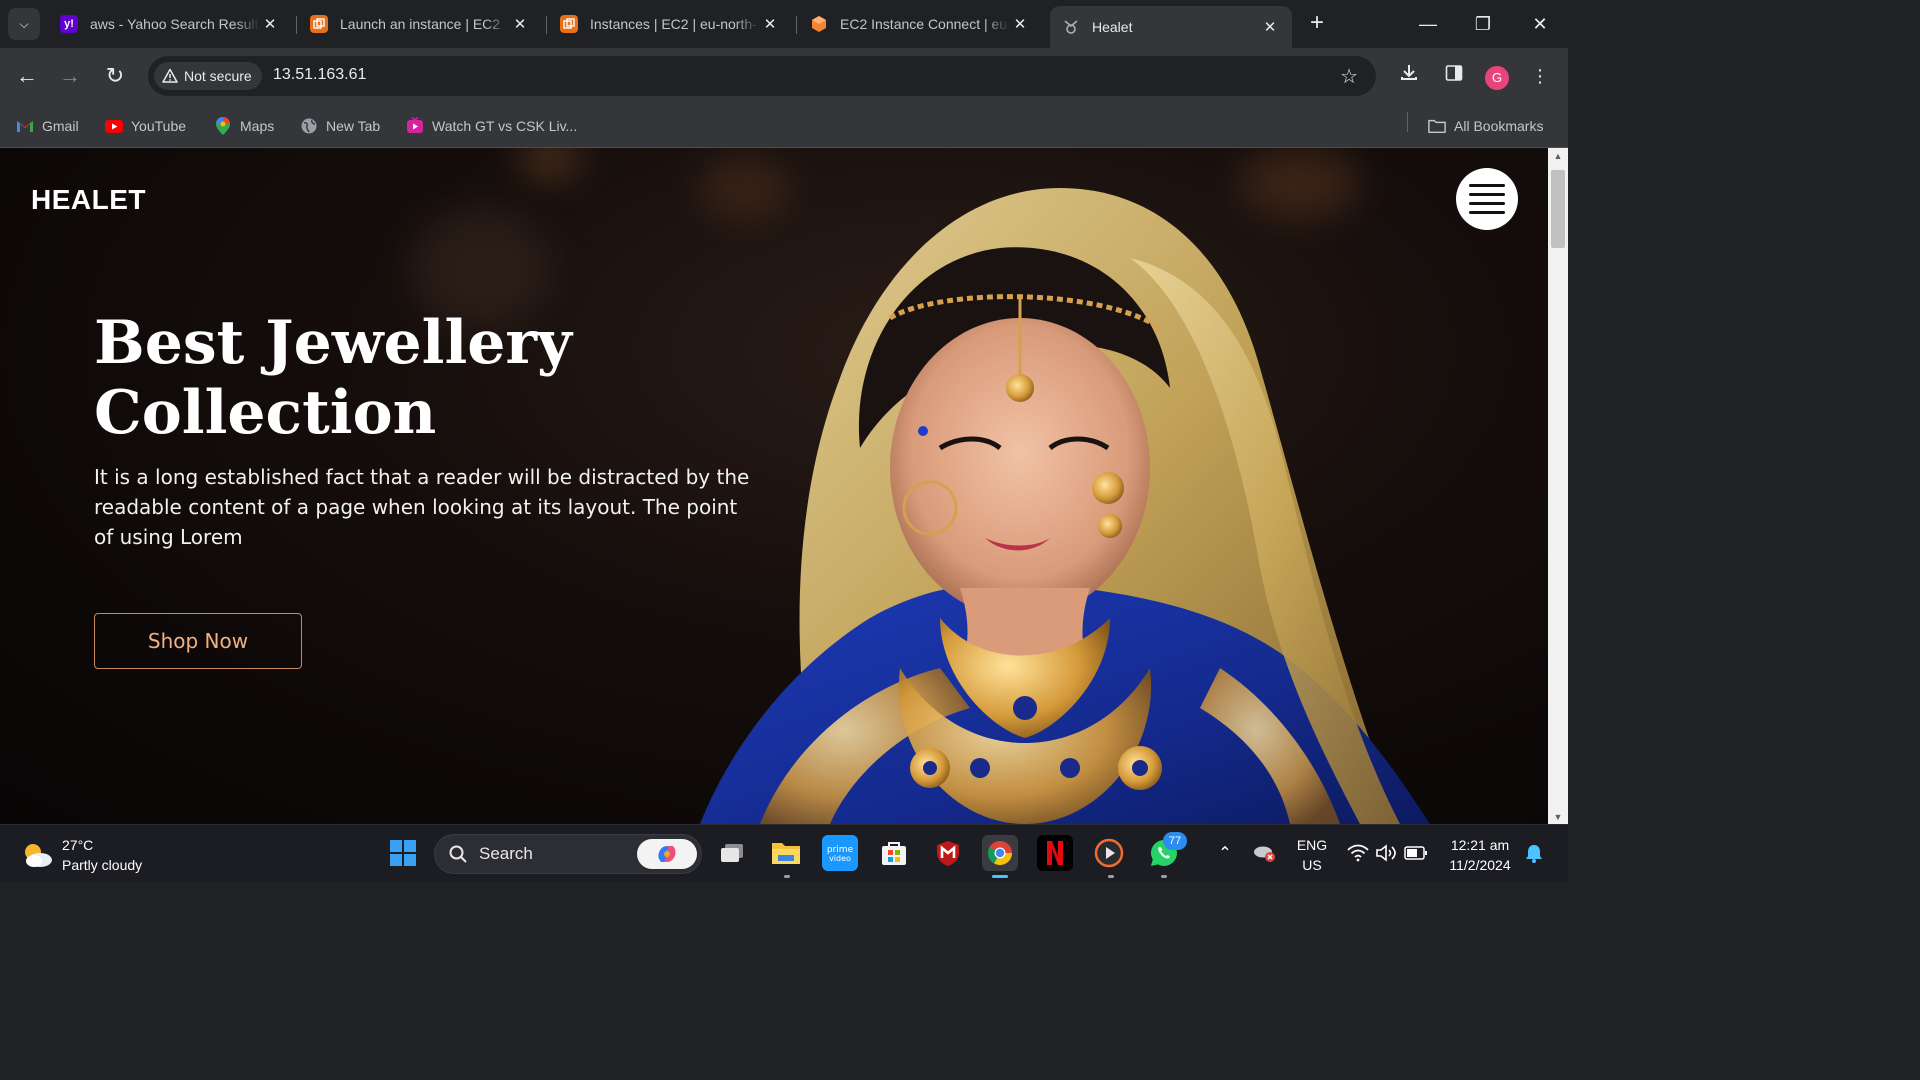 The height and width of the screenshot is (1080, 1920). Describe the element at coordinates (732, 853) in the screenshot. I see `task-view-icon` at that location.